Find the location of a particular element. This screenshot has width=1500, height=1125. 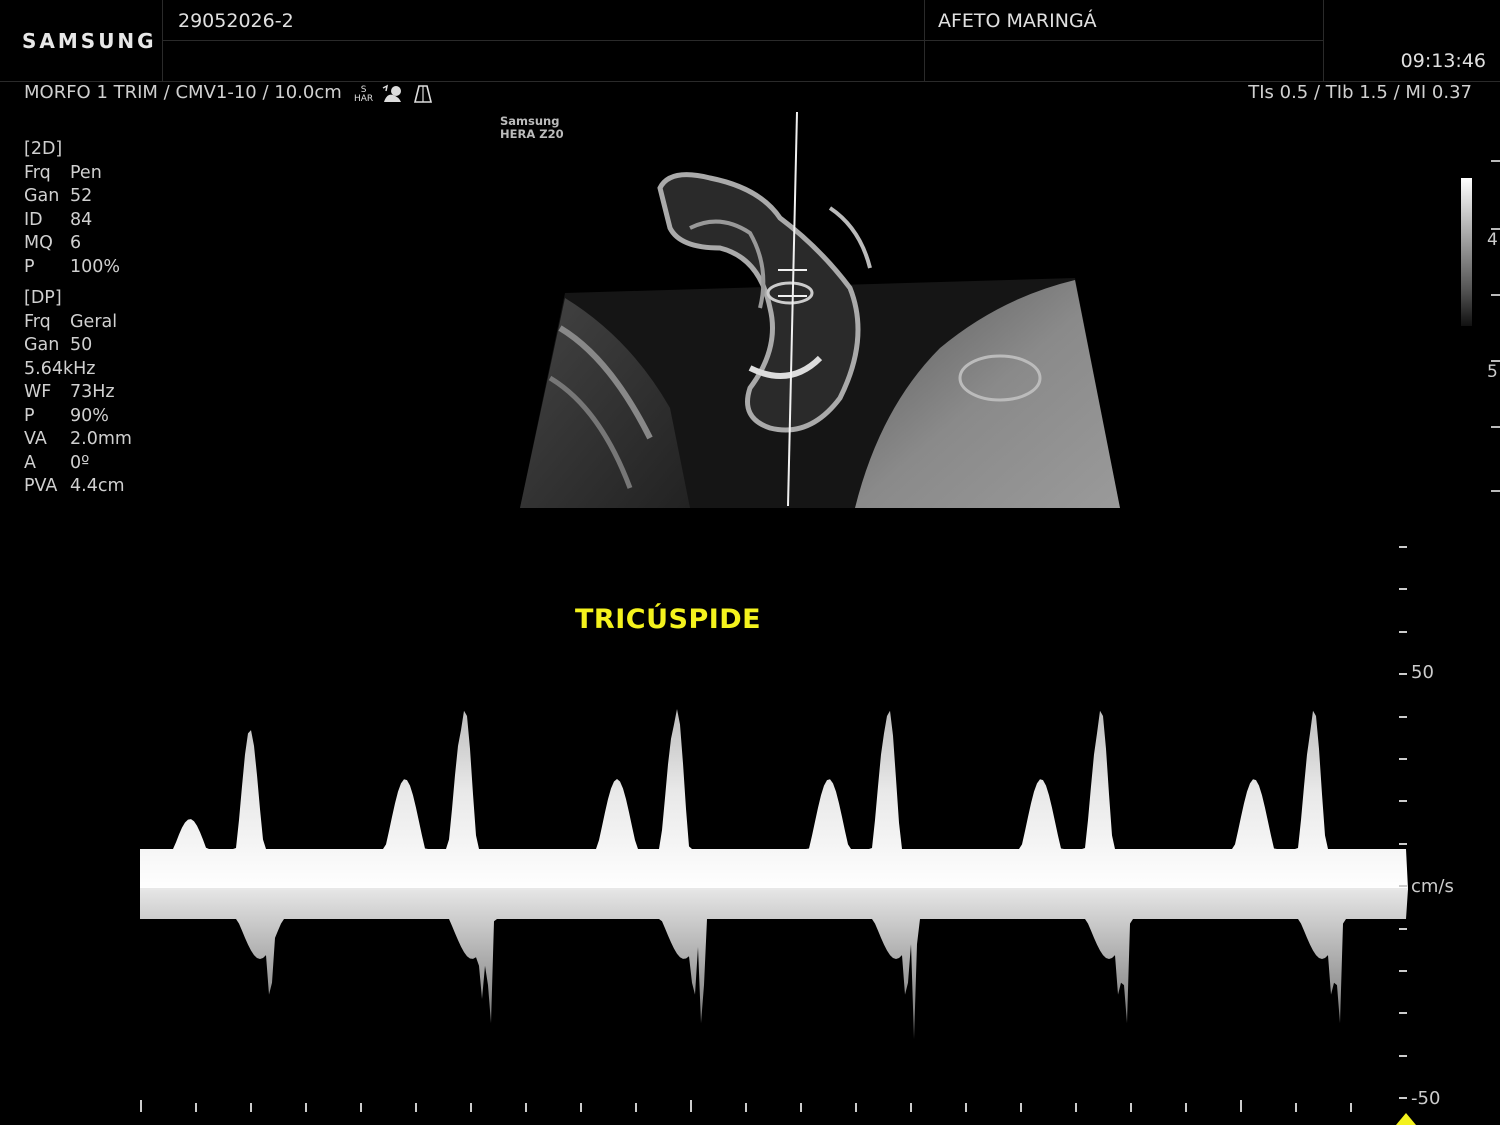

depth-scale: 4 5 is located at coordinates (1492, 325).